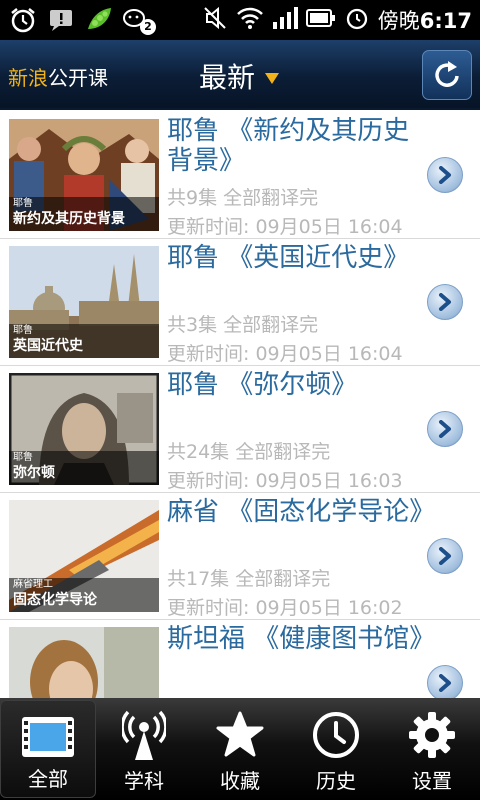  I want to click on wechat-badge: 2, so click(148, 27).